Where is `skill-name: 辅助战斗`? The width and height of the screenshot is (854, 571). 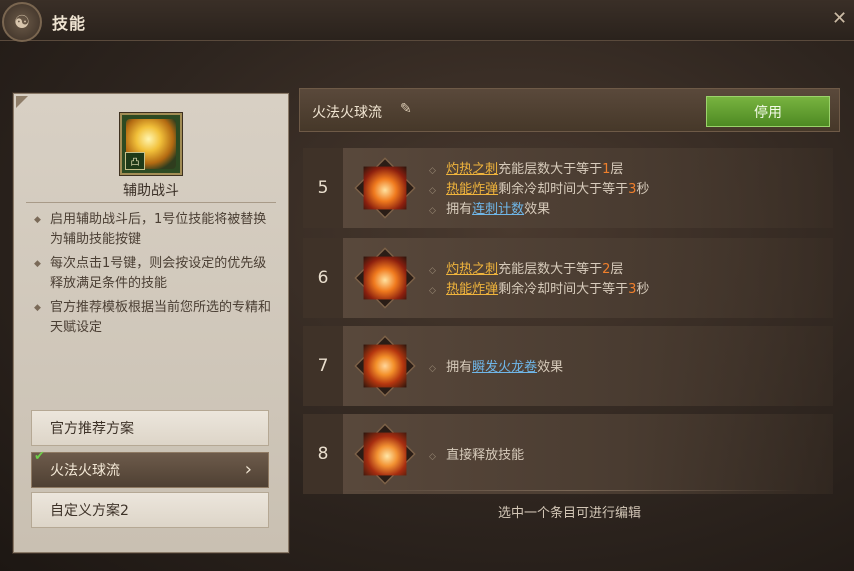 skill-name: 辅助战斗 is located at coordinates (151, 191).